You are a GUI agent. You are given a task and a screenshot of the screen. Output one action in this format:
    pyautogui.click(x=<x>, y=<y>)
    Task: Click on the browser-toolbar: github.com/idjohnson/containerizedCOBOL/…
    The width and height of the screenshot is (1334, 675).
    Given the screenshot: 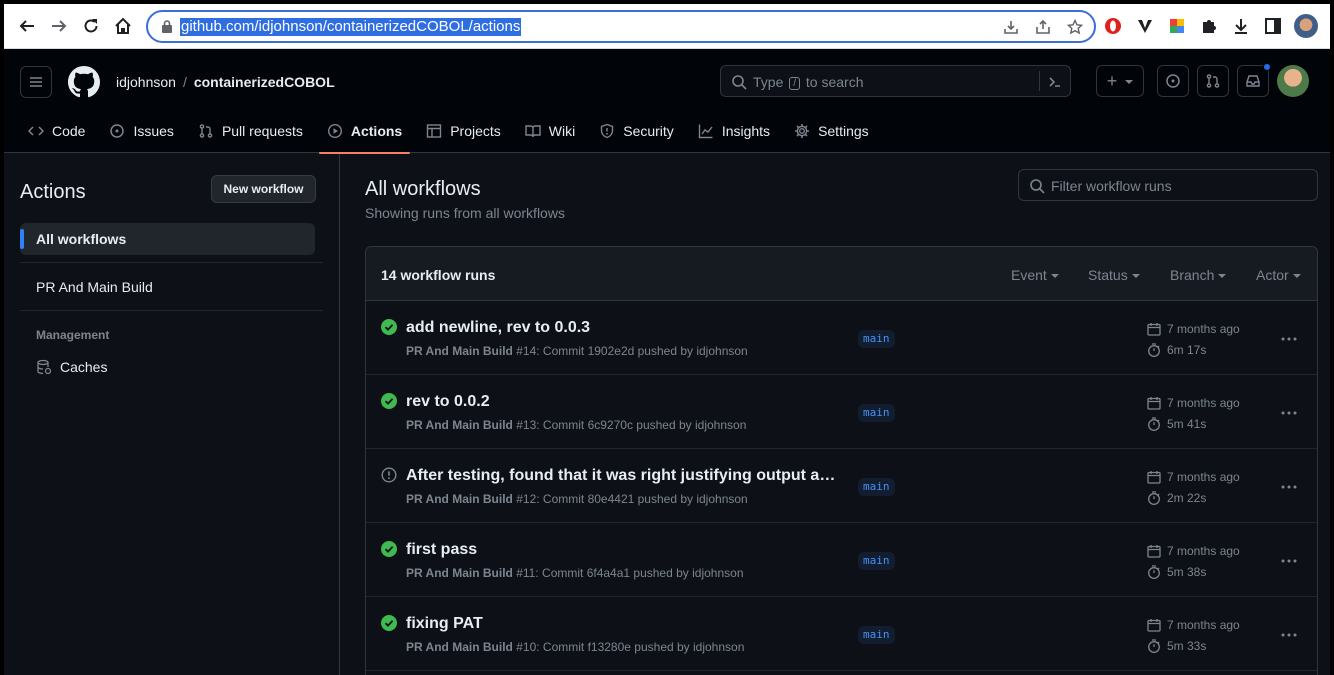 What is the action you would take?
    pyautogui.click(x=667, y=26)
    